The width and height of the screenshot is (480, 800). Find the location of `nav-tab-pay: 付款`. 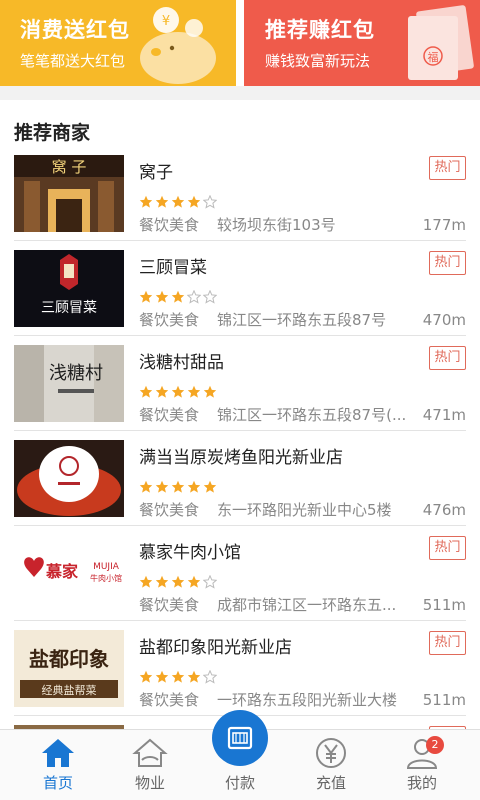

nav-tab-pay: 付款 is located at coordinates (240, 755).